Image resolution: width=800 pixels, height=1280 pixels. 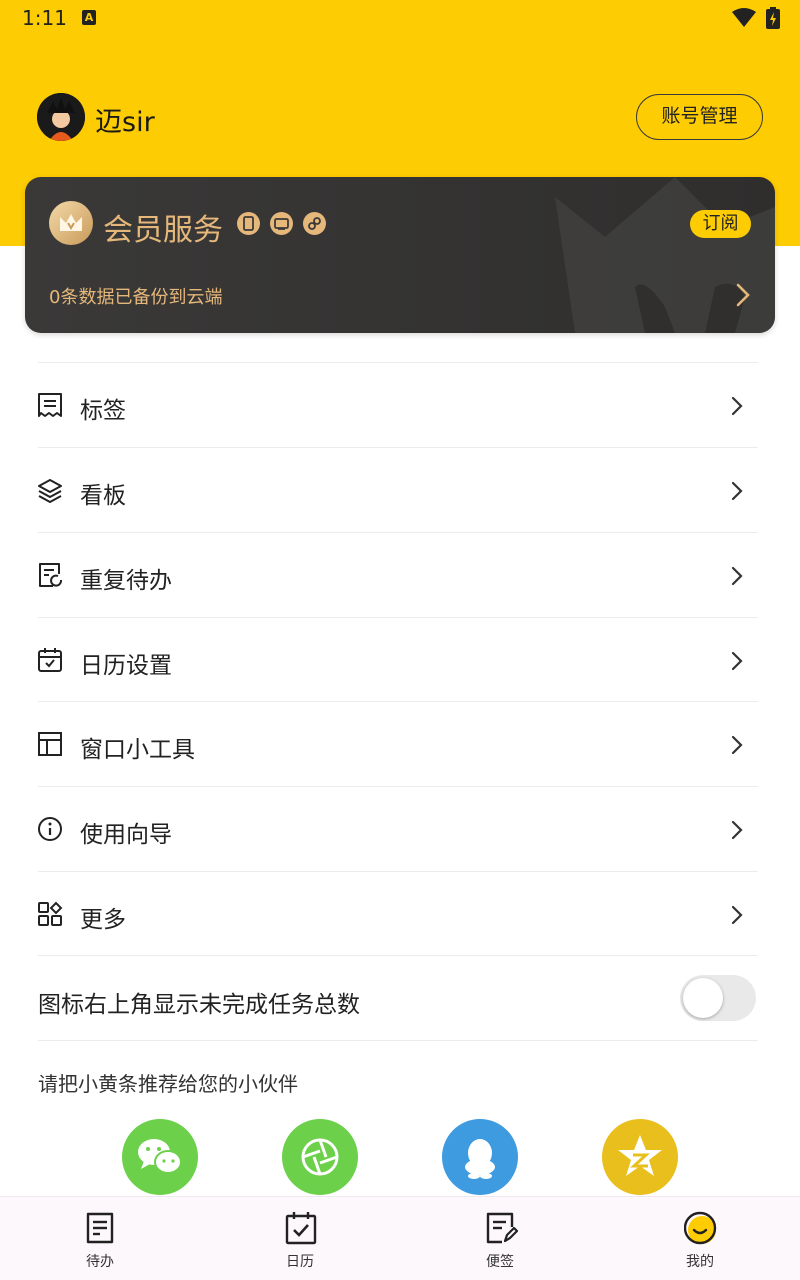 I want to click on avatar, so click(x=61, y=117).